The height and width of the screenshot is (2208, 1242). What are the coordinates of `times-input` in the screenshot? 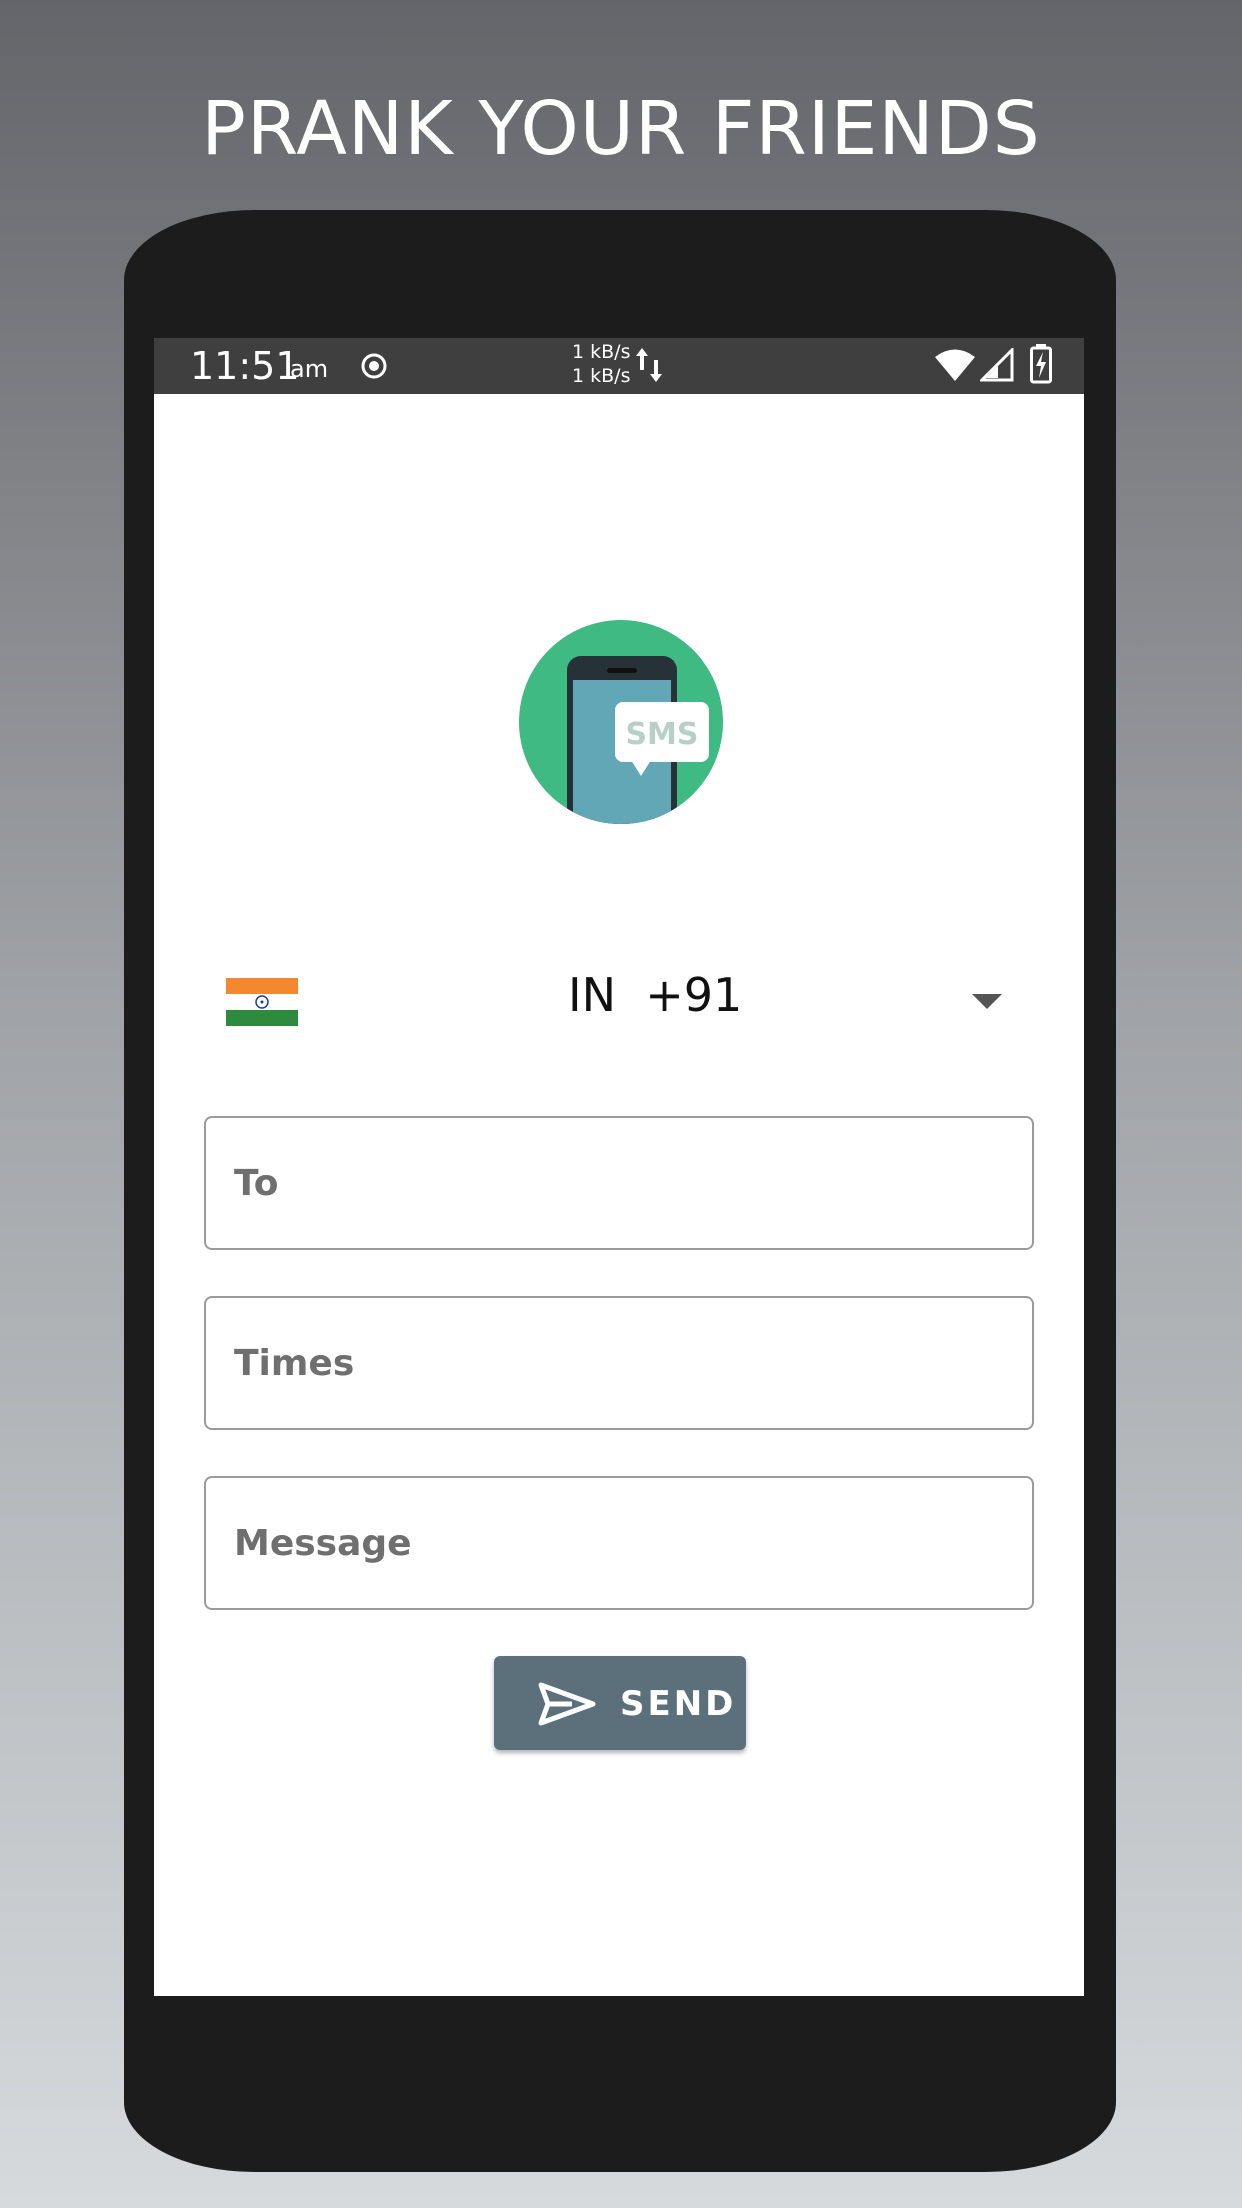 It's located at (619, 1363).